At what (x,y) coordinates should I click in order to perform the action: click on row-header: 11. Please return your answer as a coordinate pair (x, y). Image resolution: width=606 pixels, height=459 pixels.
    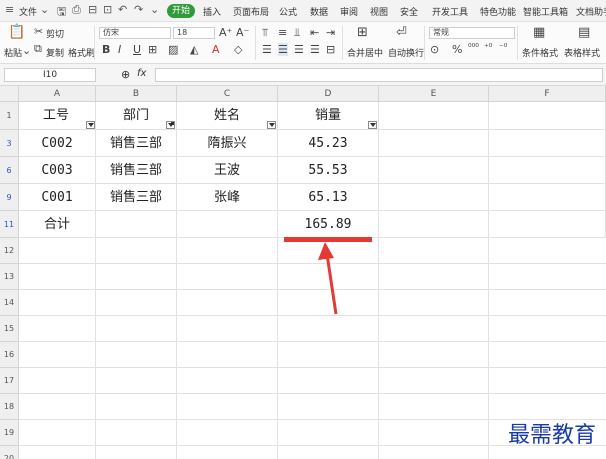
    Looking at the image, I should click on (9, 224).